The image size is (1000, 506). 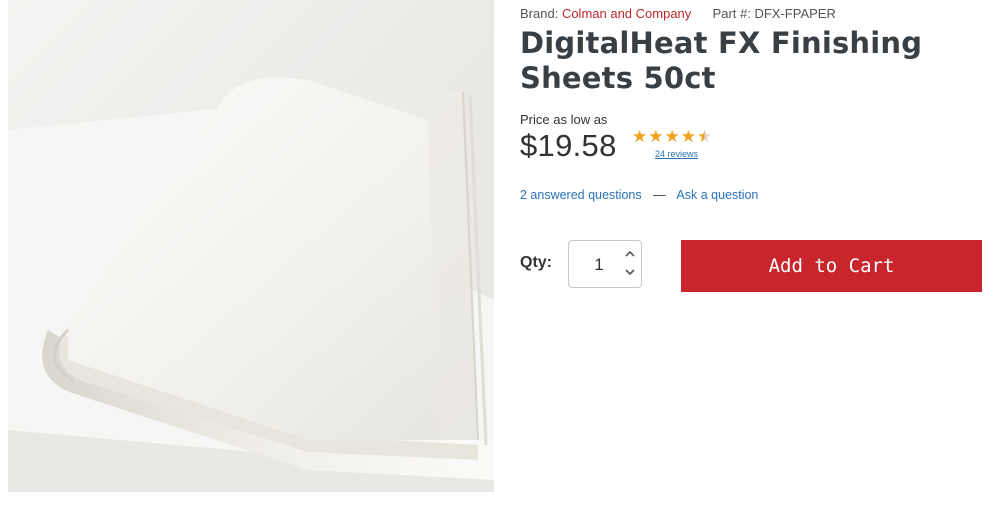 What do you see at coordinates (831, 266) in the screenshot?
I see `add-to-cart-button: Add to Cart` at bounding box center [831, 266].